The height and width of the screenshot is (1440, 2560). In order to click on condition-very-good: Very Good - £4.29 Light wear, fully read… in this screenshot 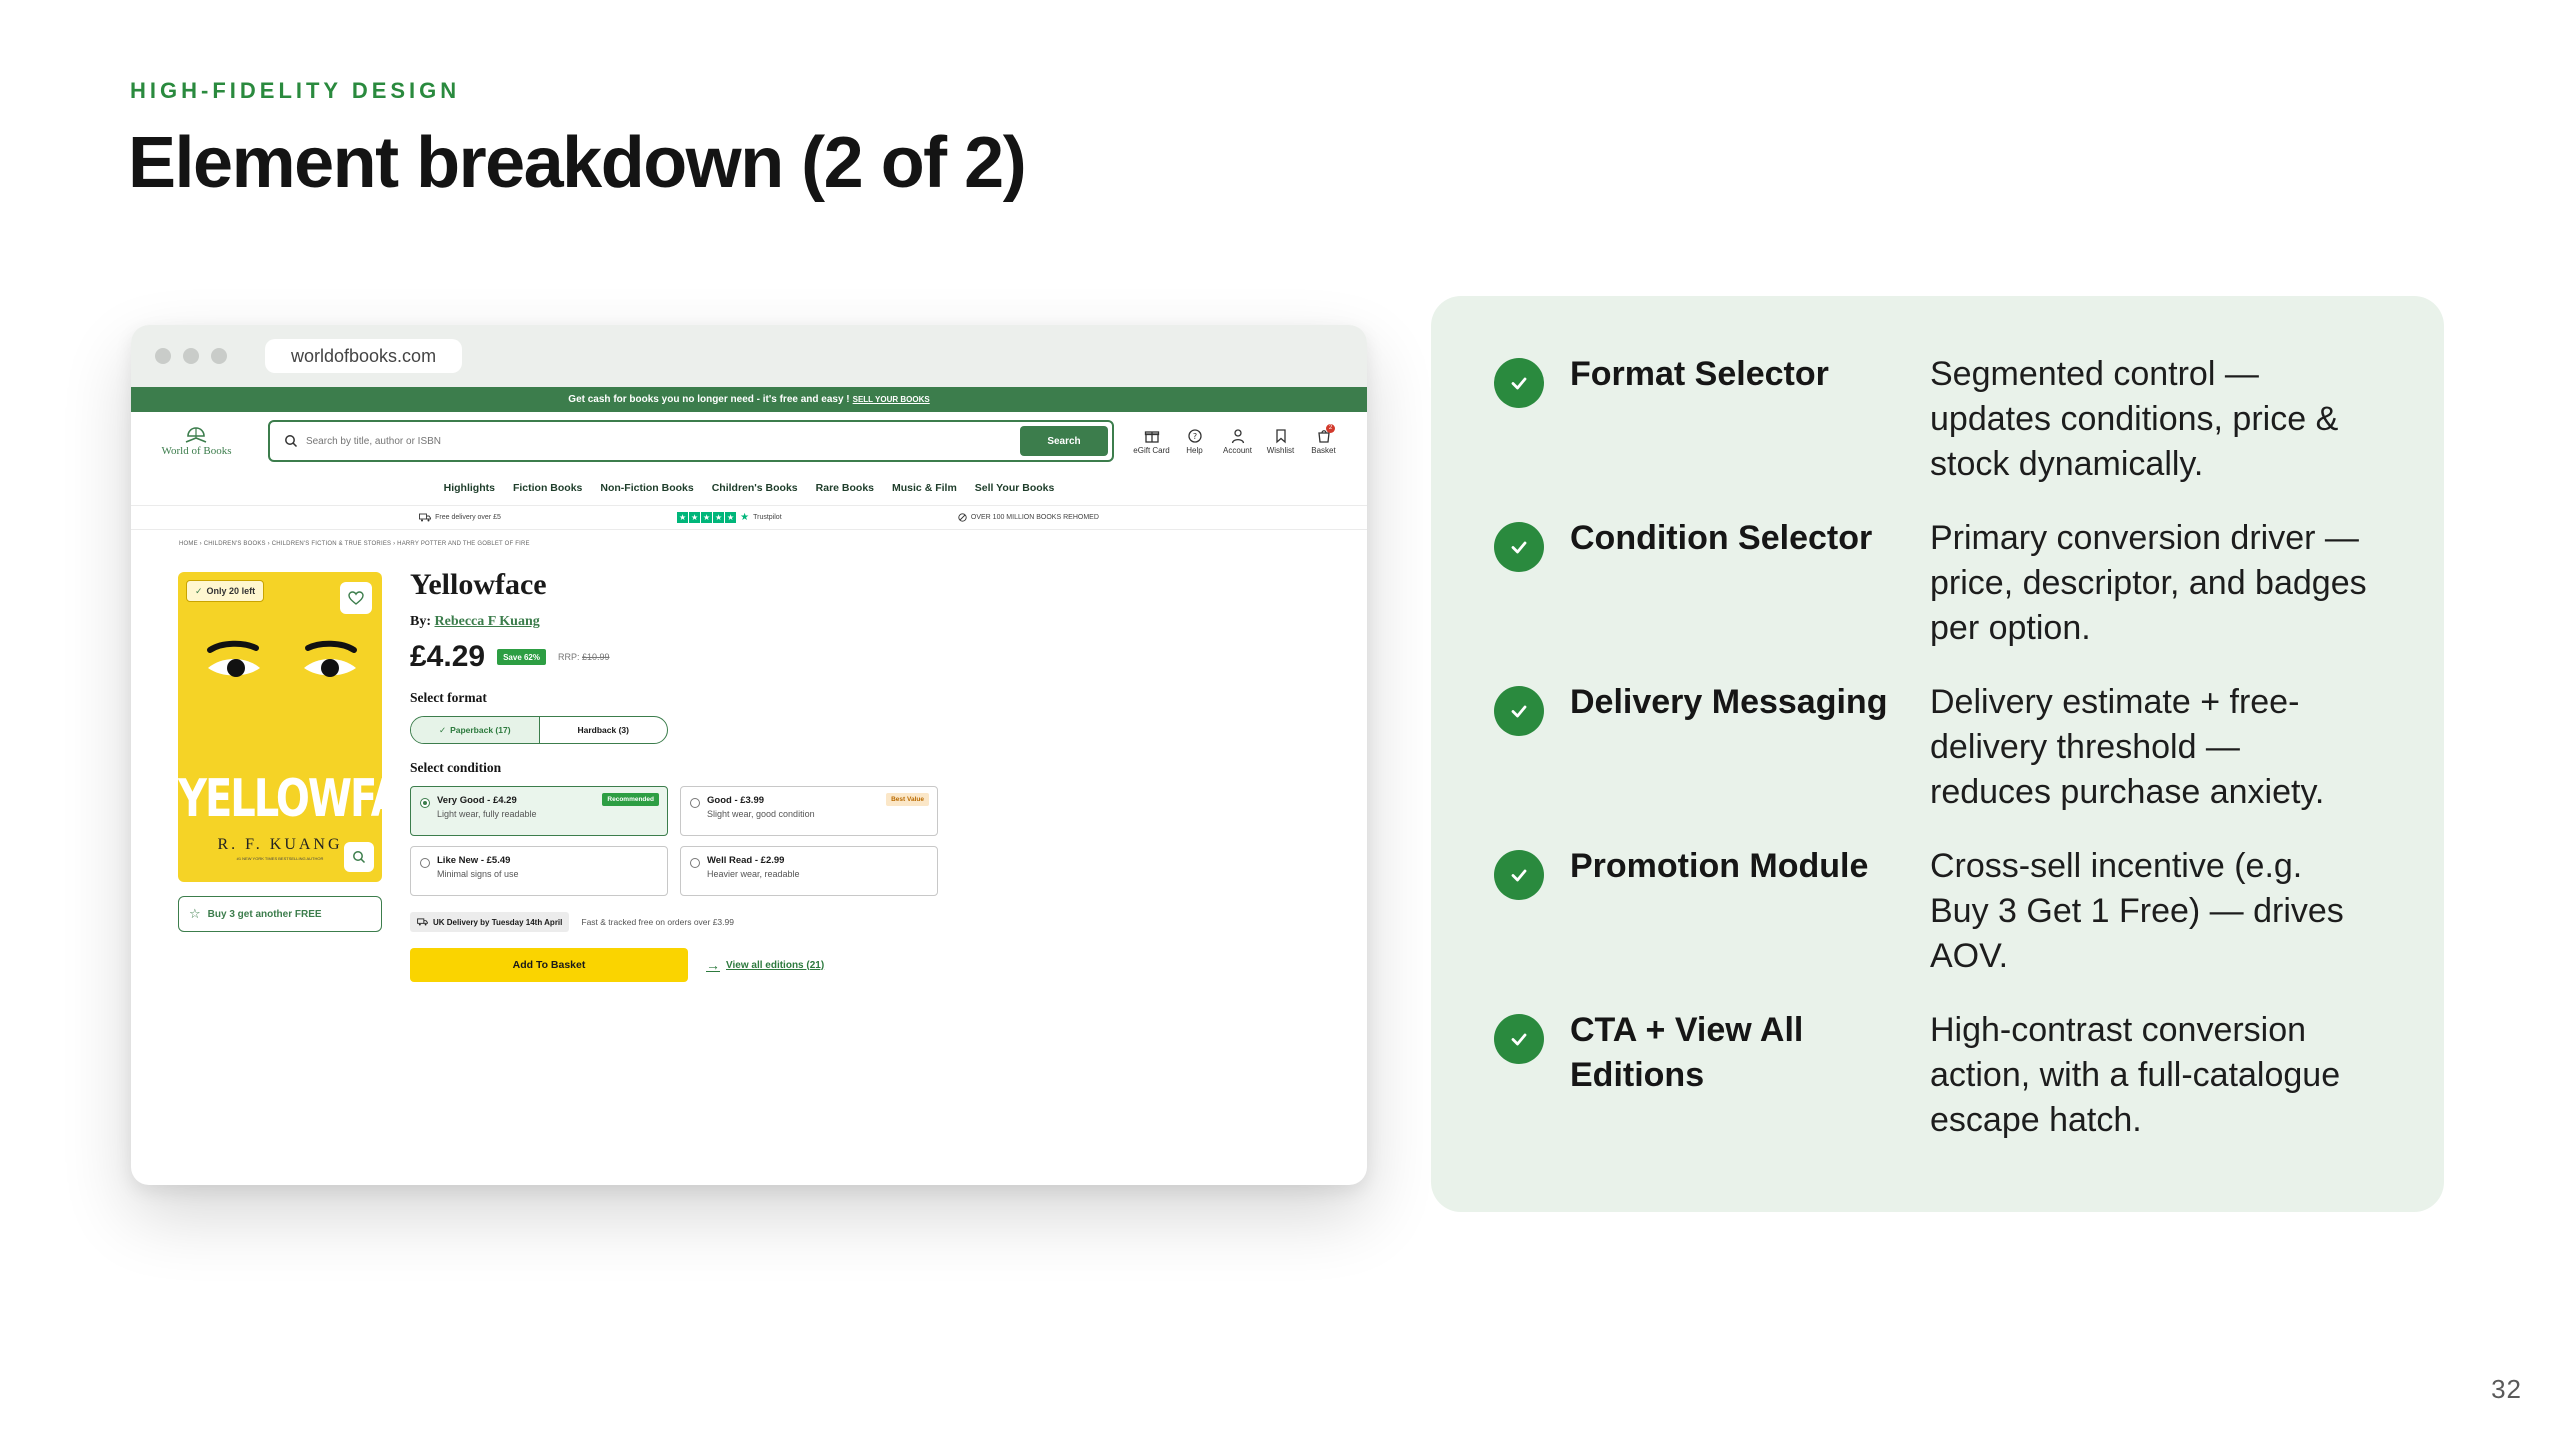, I will do `click(539, 811)`.